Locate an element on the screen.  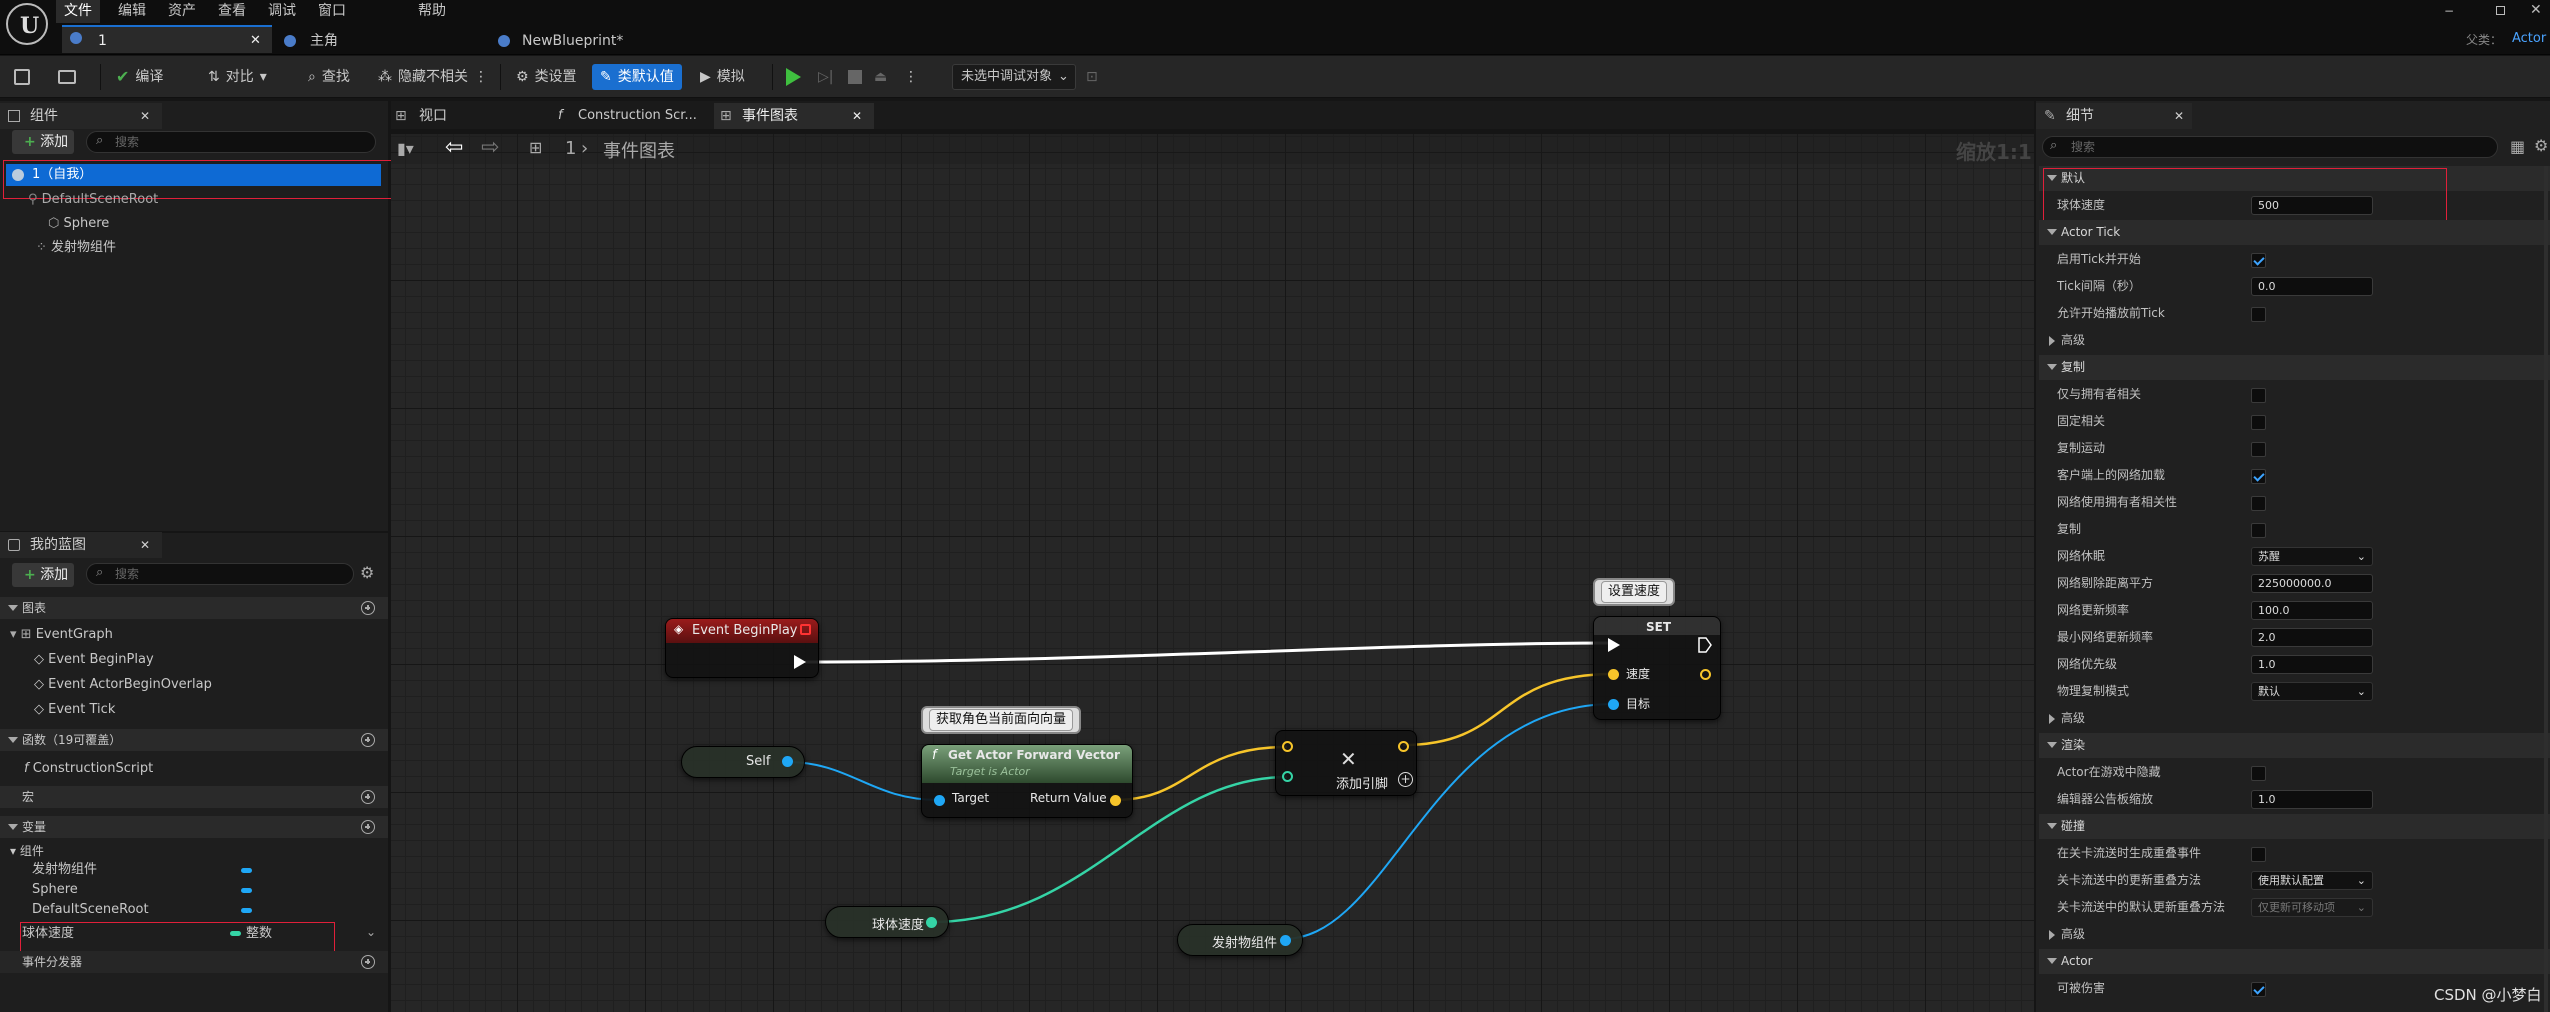
add-graph-icon is located at coordinates (368, 608).